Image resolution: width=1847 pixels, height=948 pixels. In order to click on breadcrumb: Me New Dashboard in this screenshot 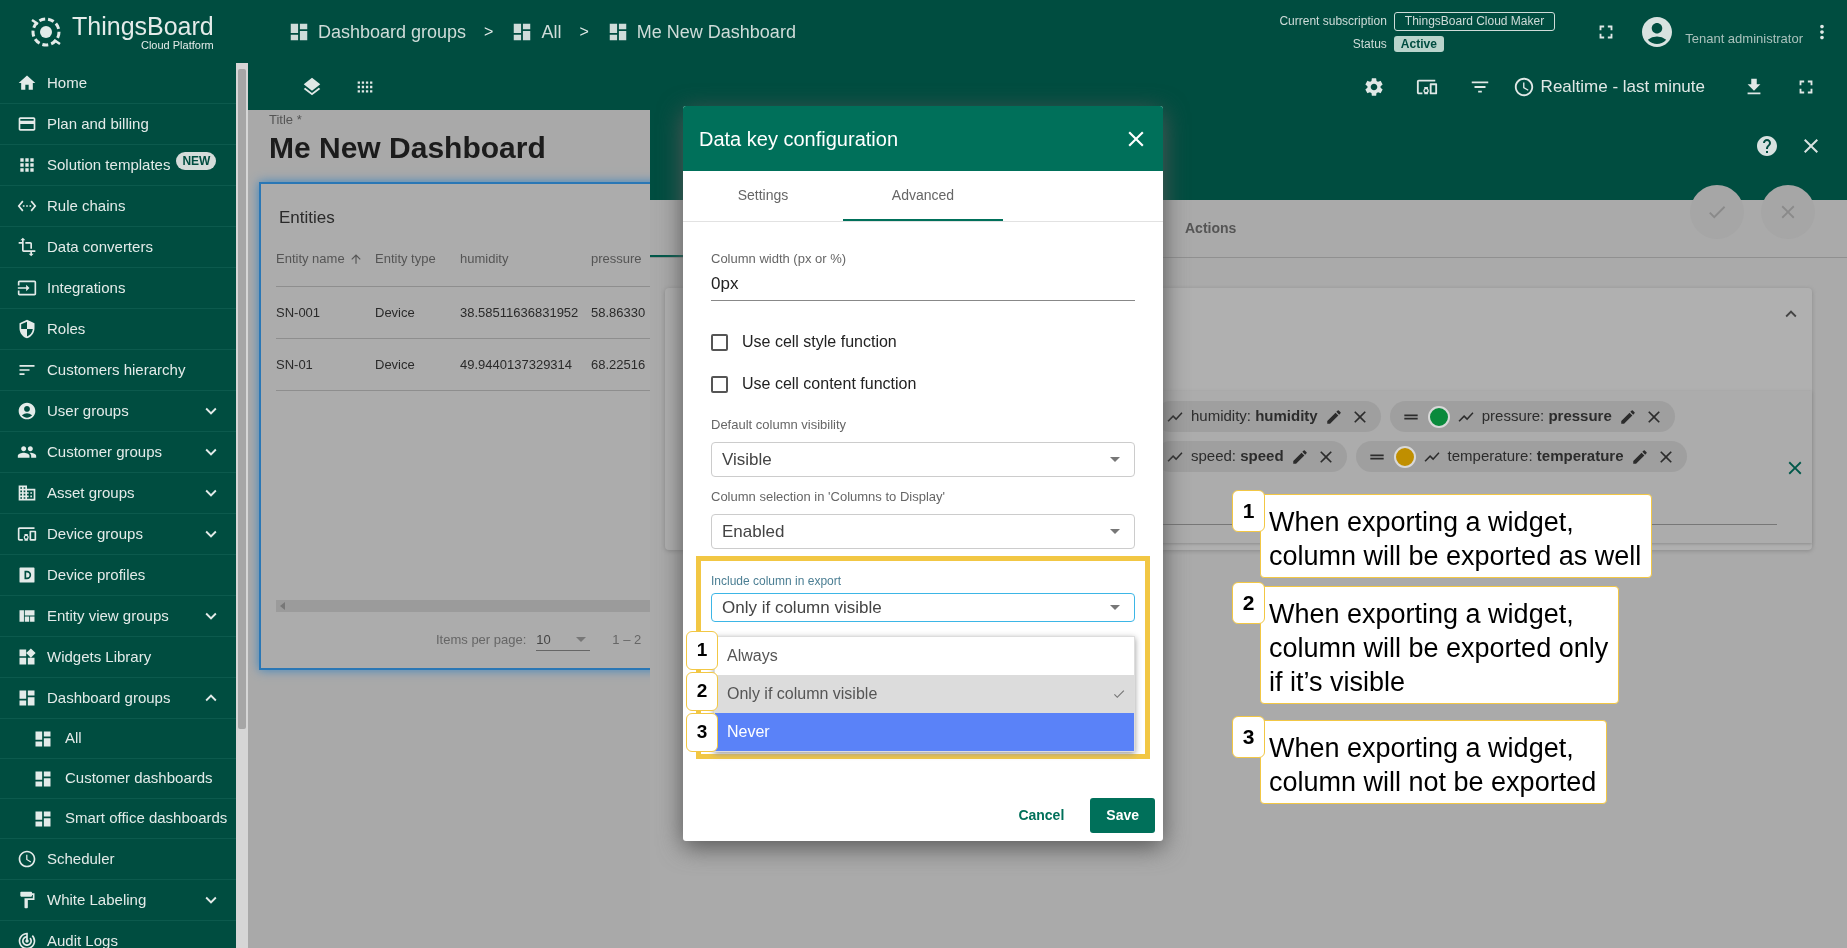, I will do `click(701, 32)`.